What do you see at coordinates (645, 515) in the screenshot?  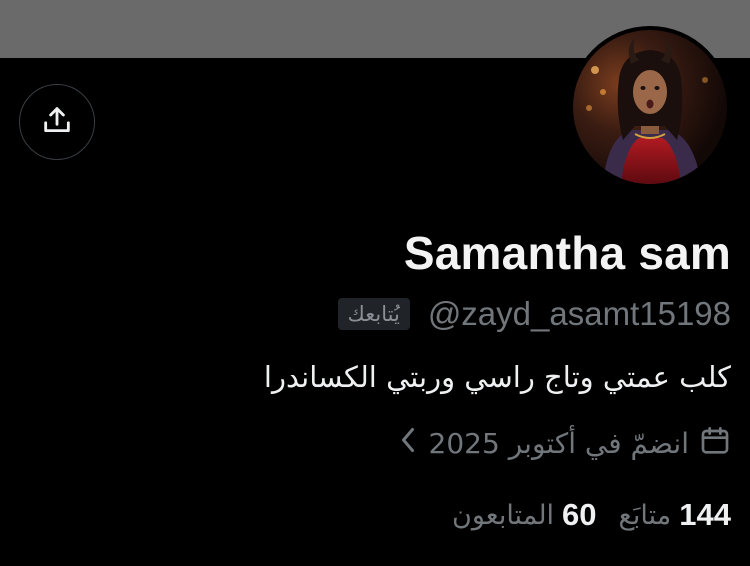 I see `following-label: متابَع` at bounding box center [645, 515].